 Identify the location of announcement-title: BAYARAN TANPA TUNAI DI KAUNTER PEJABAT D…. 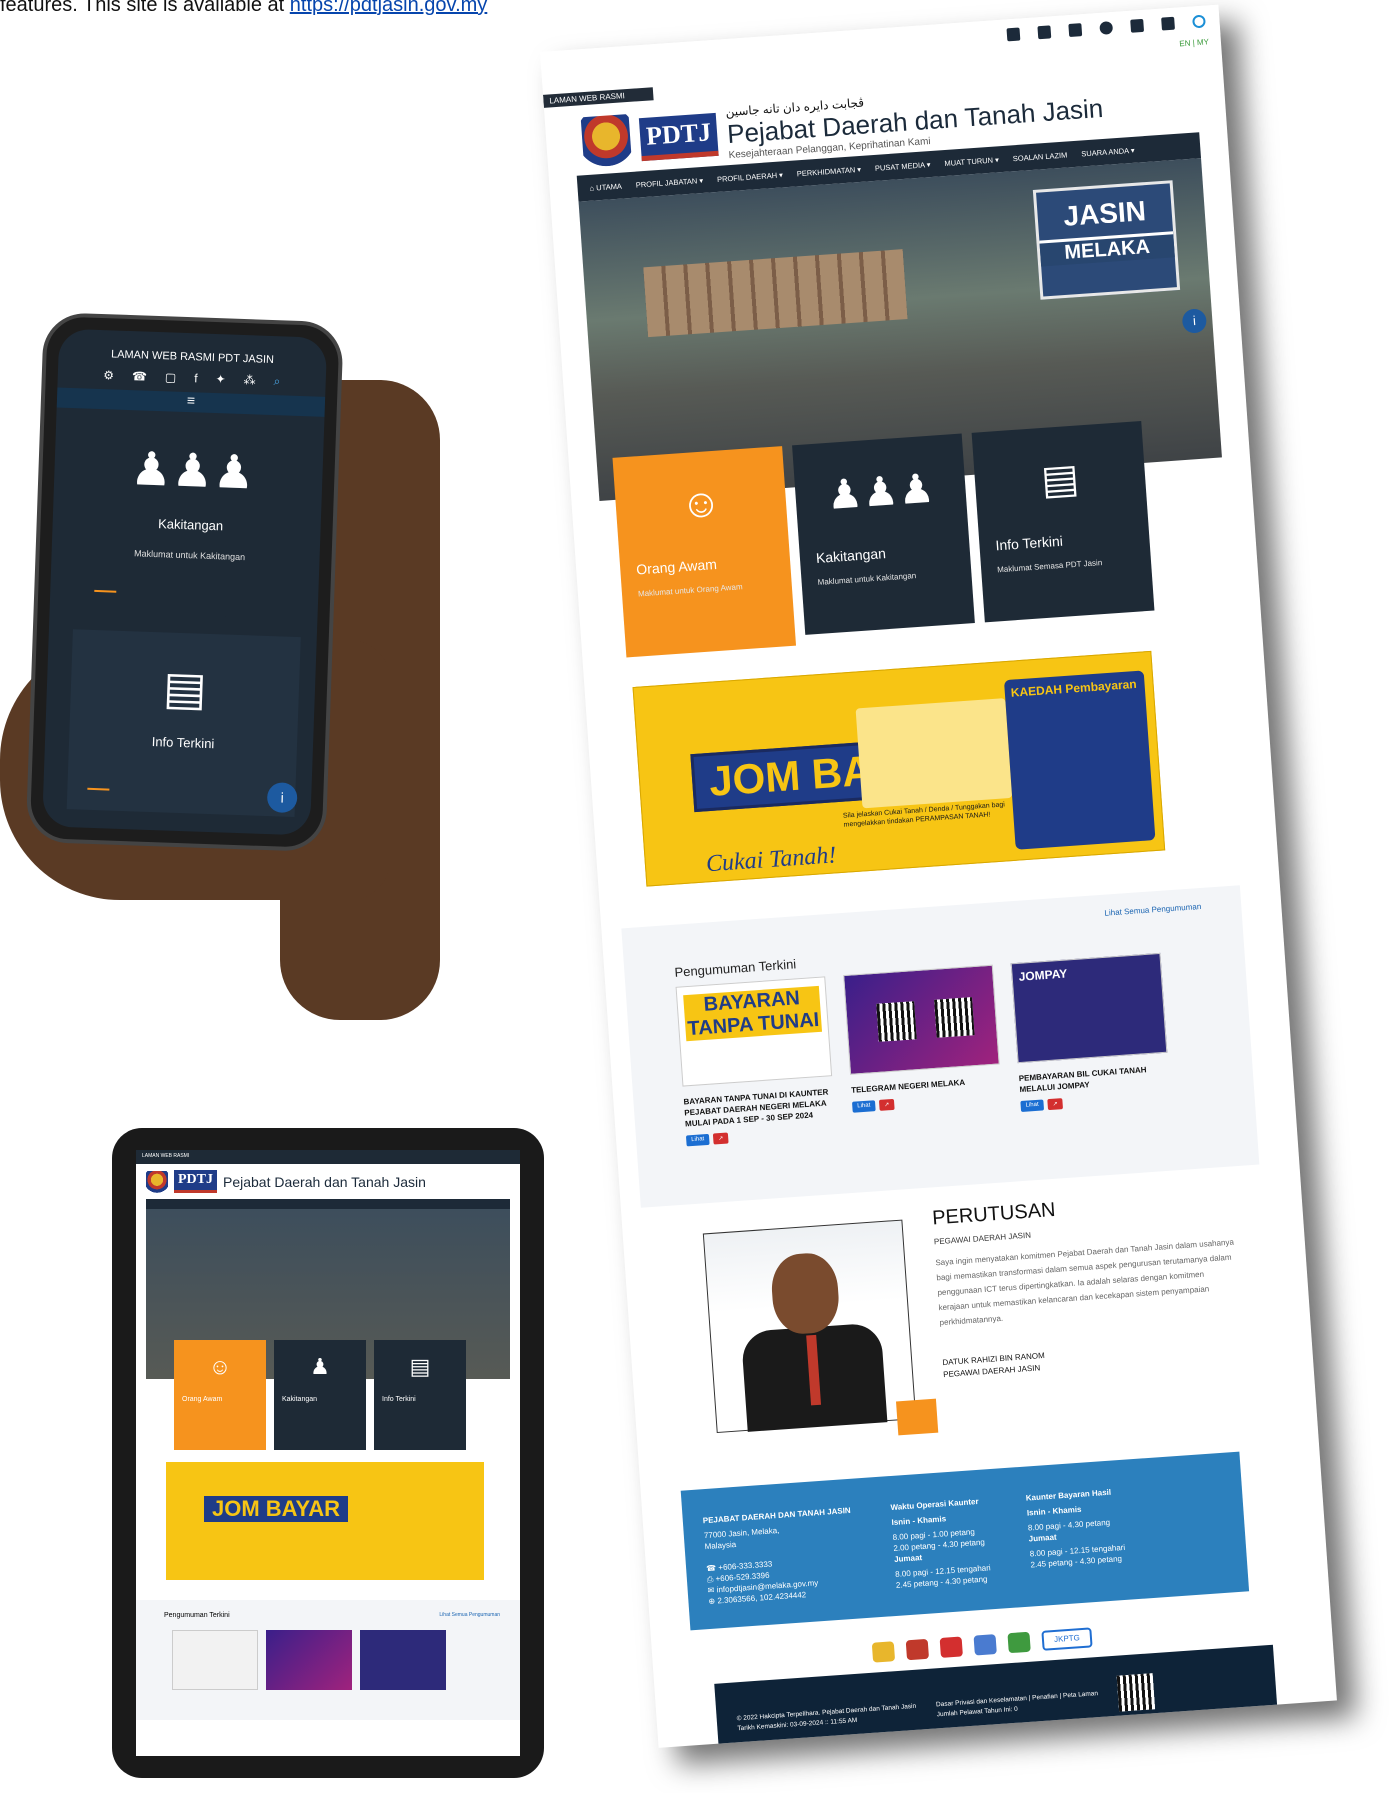
(759, 1107).